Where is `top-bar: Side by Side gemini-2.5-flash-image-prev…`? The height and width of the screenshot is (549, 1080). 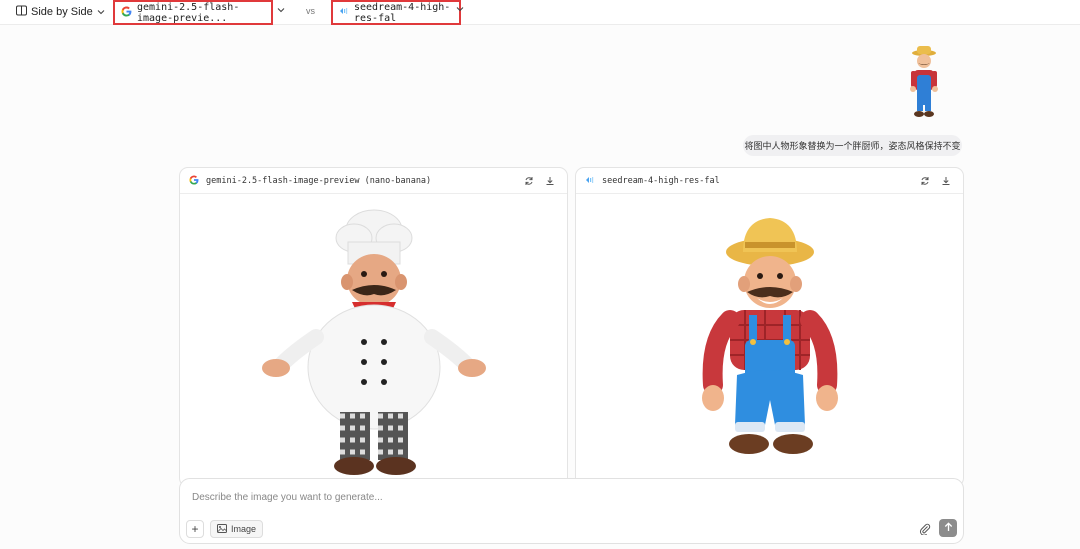 top-bar: Side by Side gemini-2.5-flash-image-prev… is located at coordinates (540, 12).